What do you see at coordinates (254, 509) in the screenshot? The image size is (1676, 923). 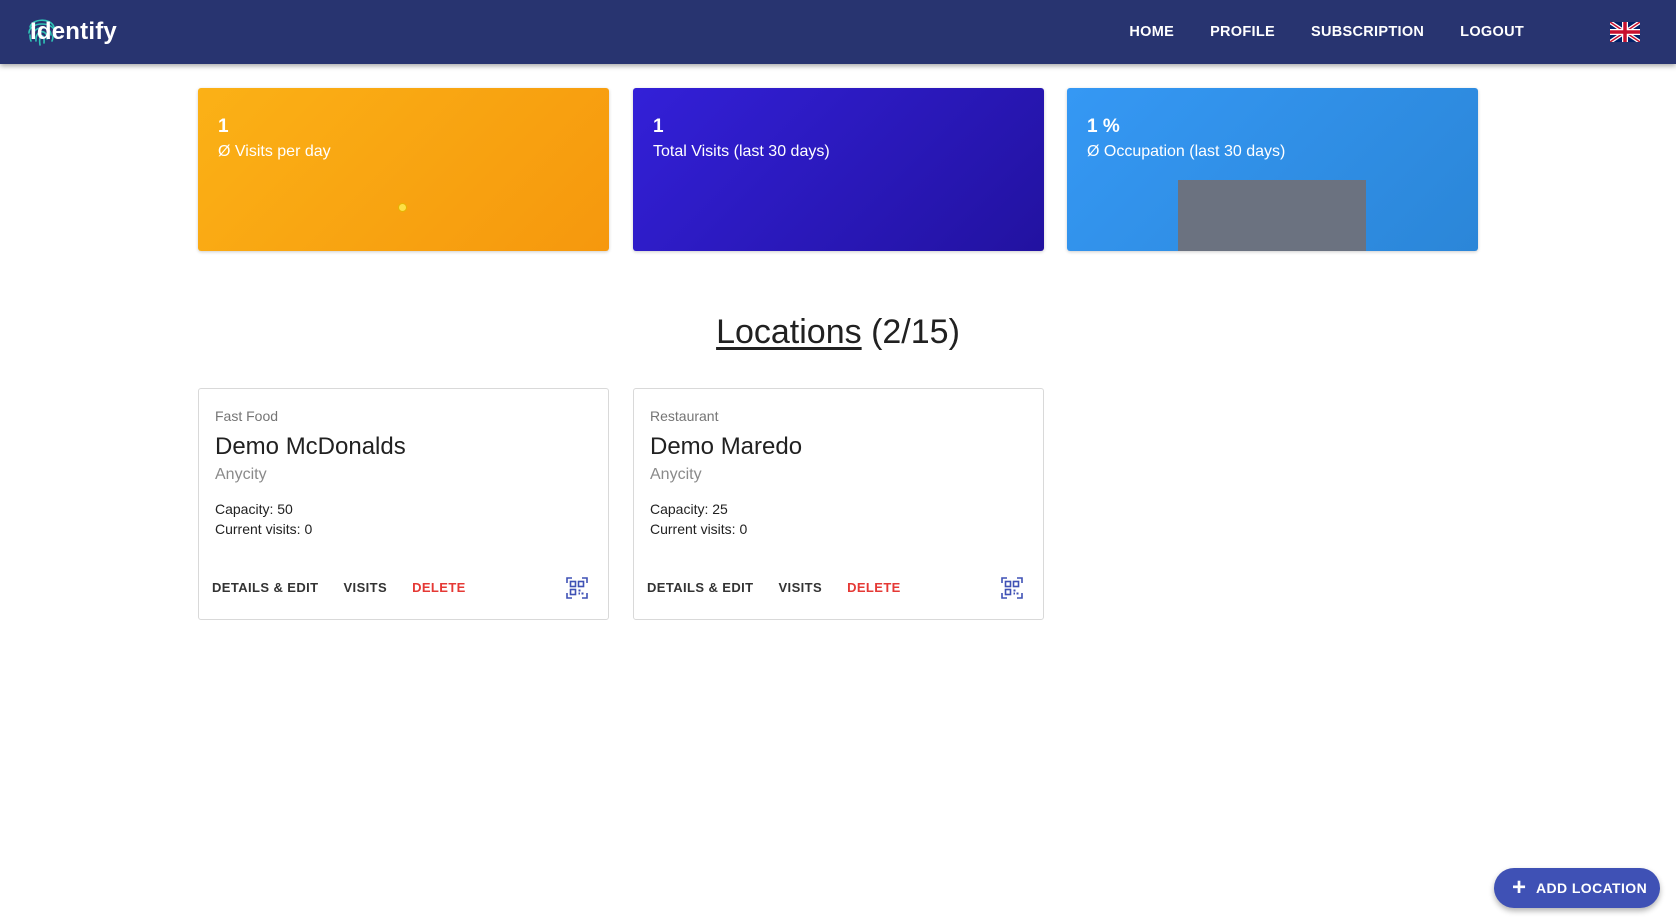 I see `location-capacity: Capacity: 50` at bounding box center [254, 509].